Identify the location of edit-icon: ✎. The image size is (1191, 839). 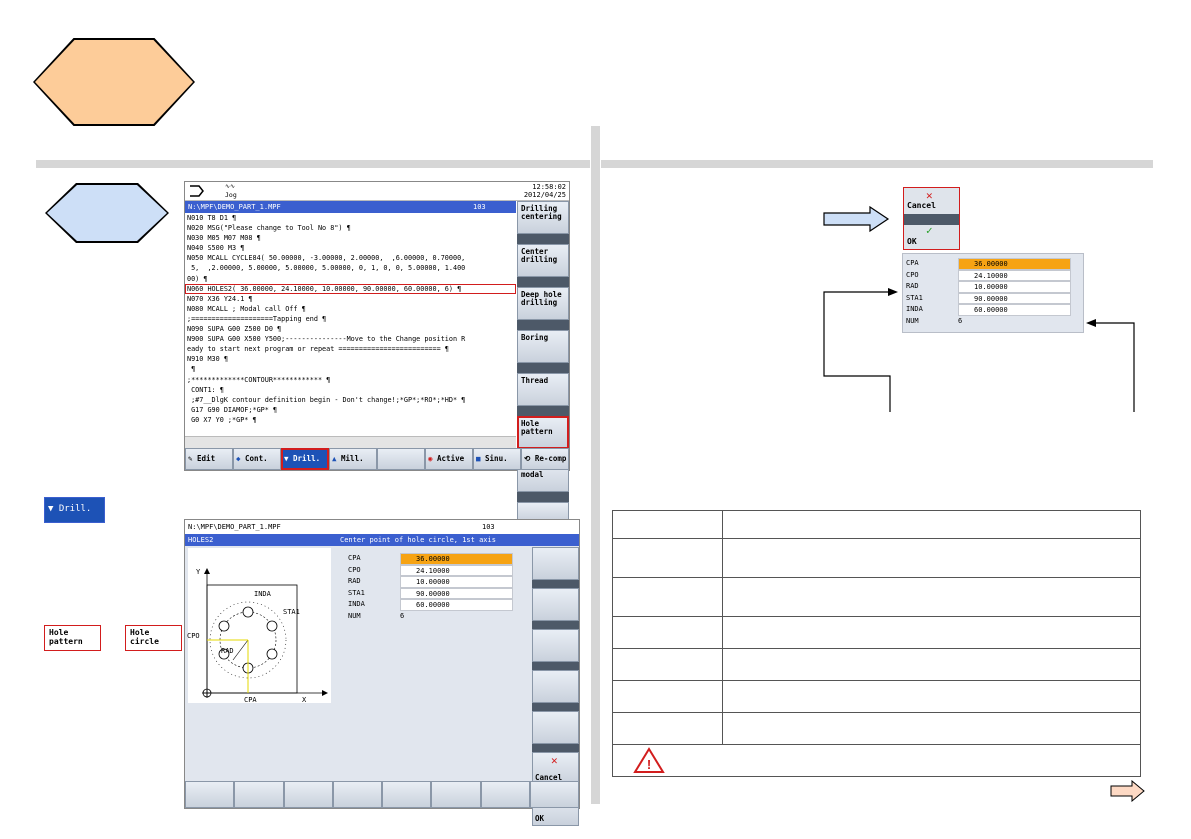
(190, 458).